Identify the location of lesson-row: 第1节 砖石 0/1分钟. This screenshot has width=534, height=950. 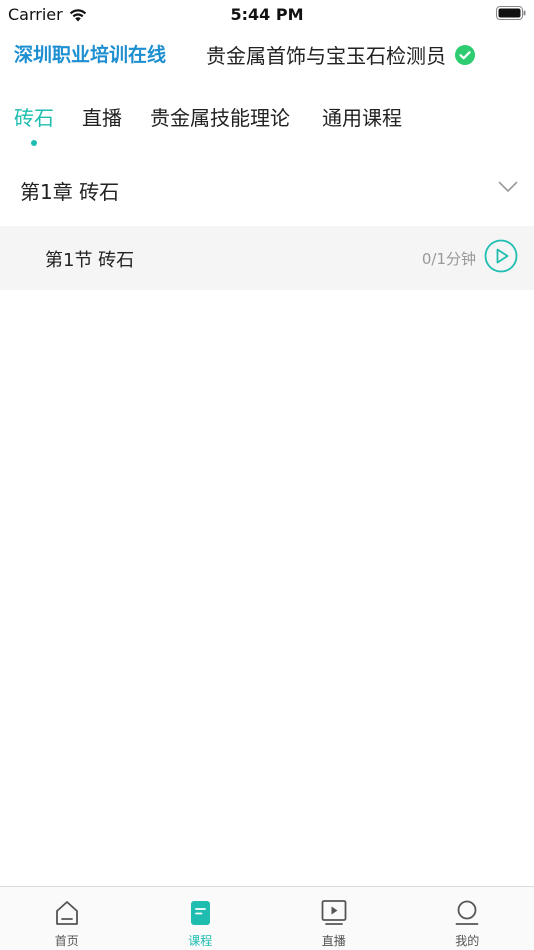
(267, 258).